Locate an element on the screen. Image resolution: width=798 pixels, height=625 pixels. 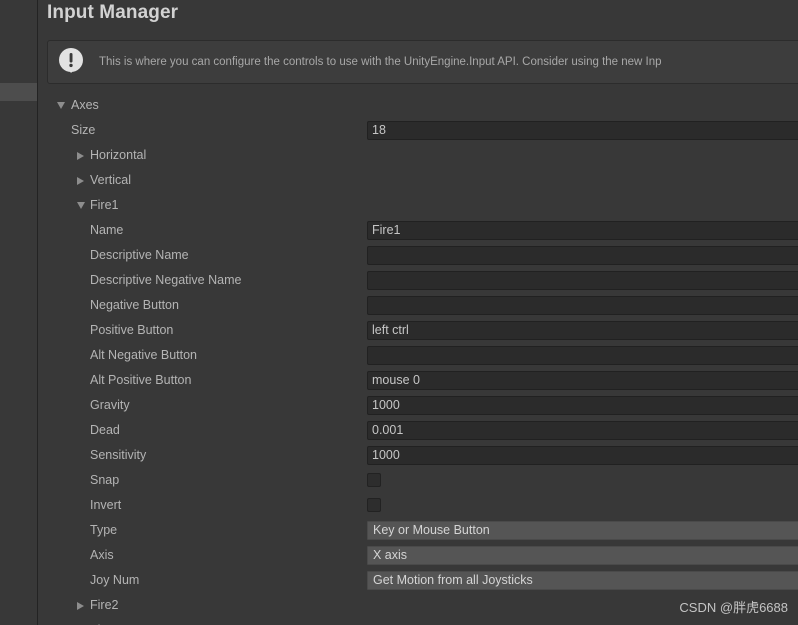
info-exclamation-icon is located at coordinates (72, 62).